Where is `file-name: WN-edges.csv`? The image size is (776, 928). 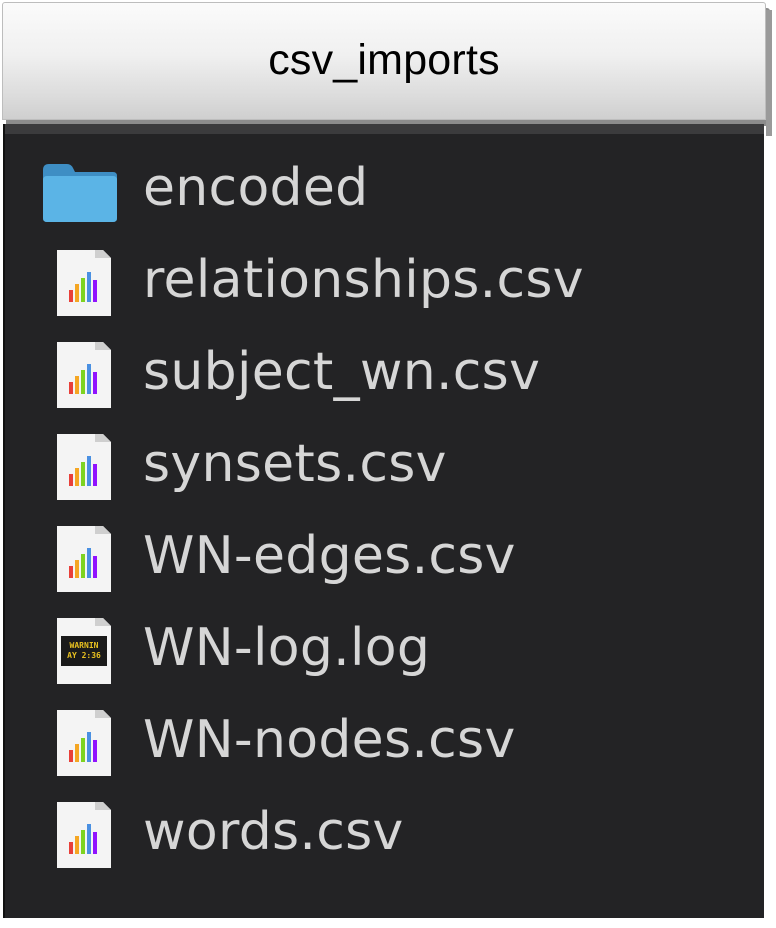
file-name: WN-edges.csv is located at coordinates (329, 556).